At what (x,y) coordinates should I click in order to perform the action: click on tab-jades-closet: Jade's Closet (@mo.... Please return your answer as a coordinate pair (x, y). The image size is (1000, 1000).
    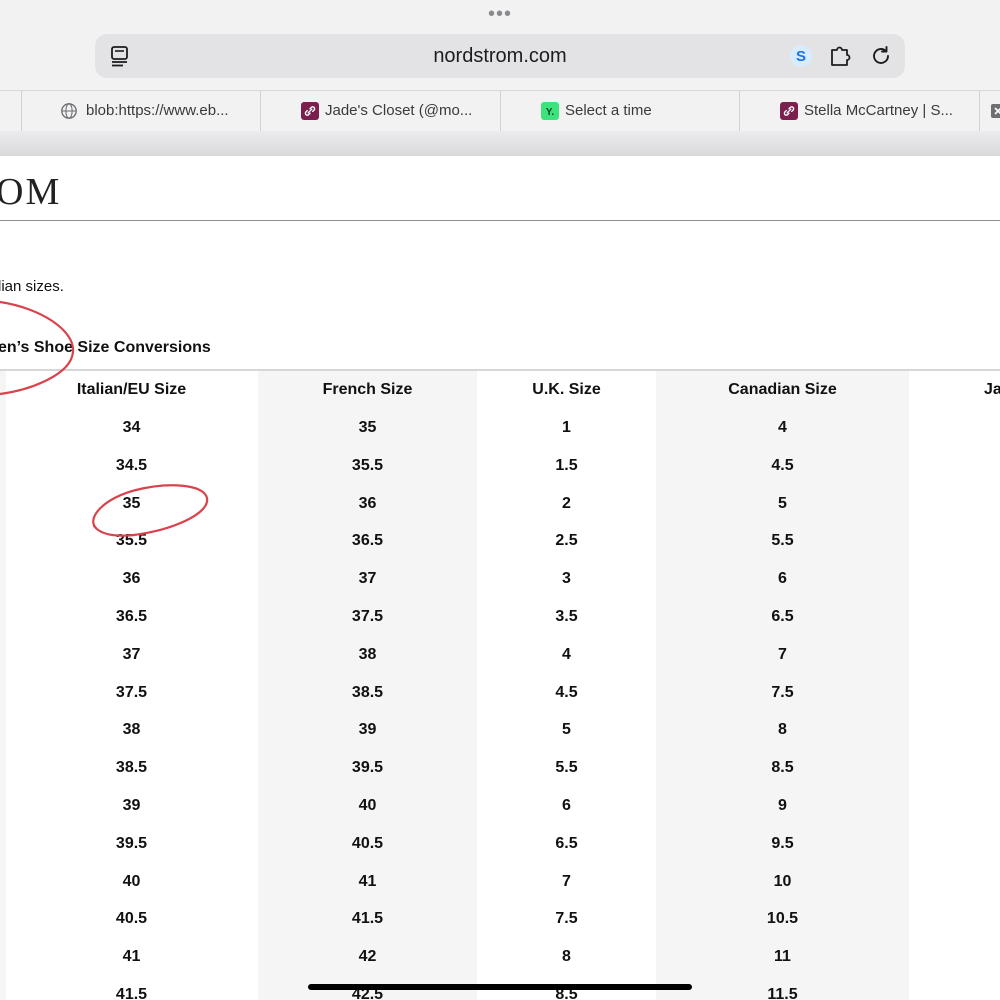
    Looking at the image, I should click on (381, 111).